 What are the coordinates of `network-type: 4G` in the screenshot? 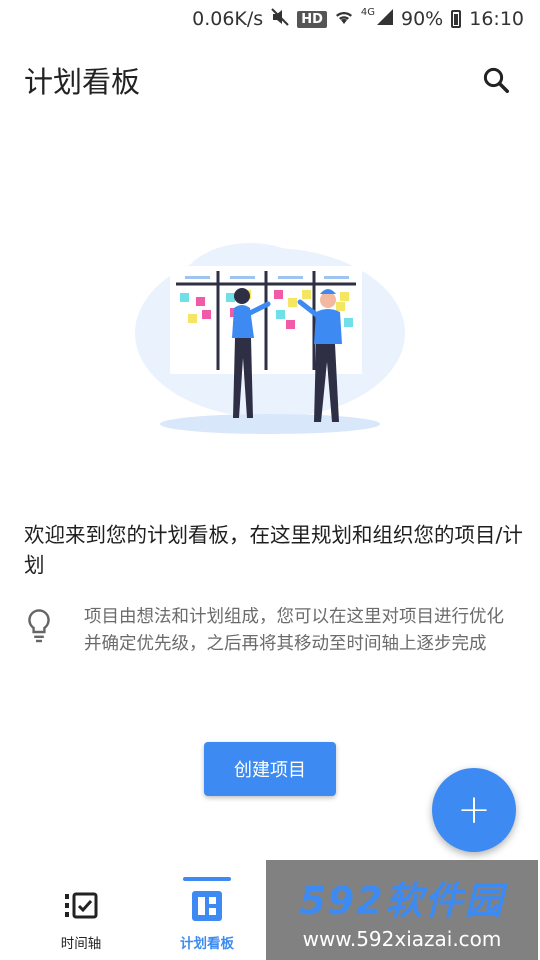 It's located at (367, 12).